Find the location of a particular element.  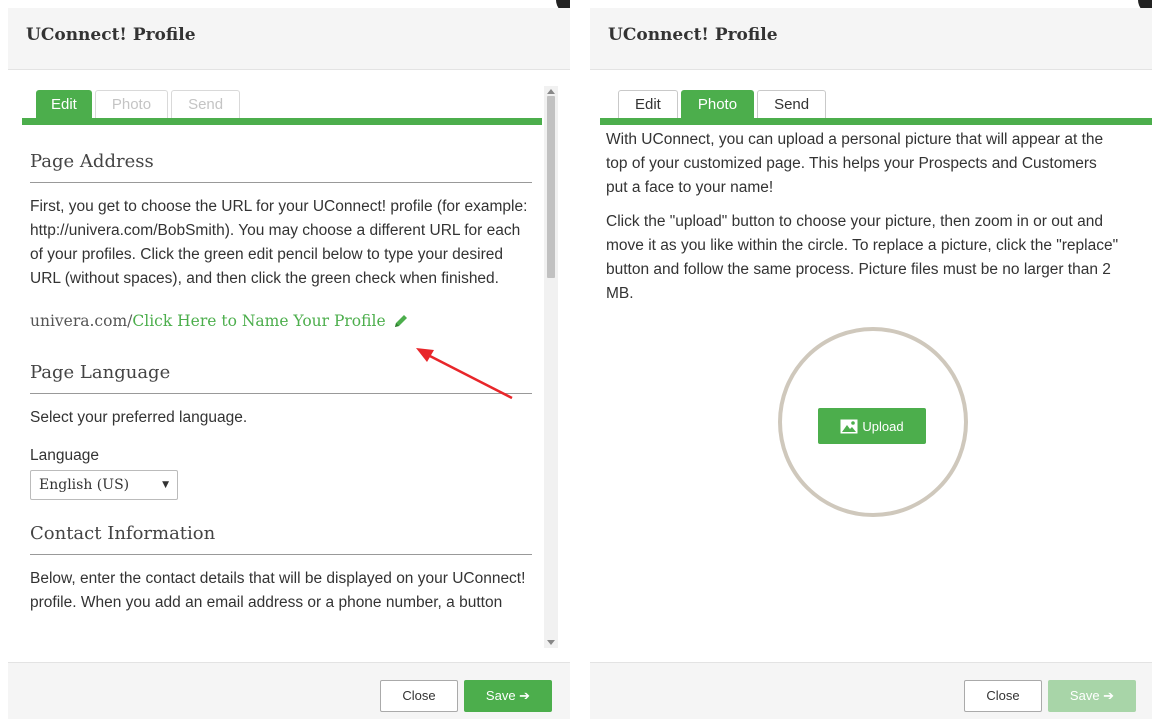

image-icon is located at coordinates (849, 426).